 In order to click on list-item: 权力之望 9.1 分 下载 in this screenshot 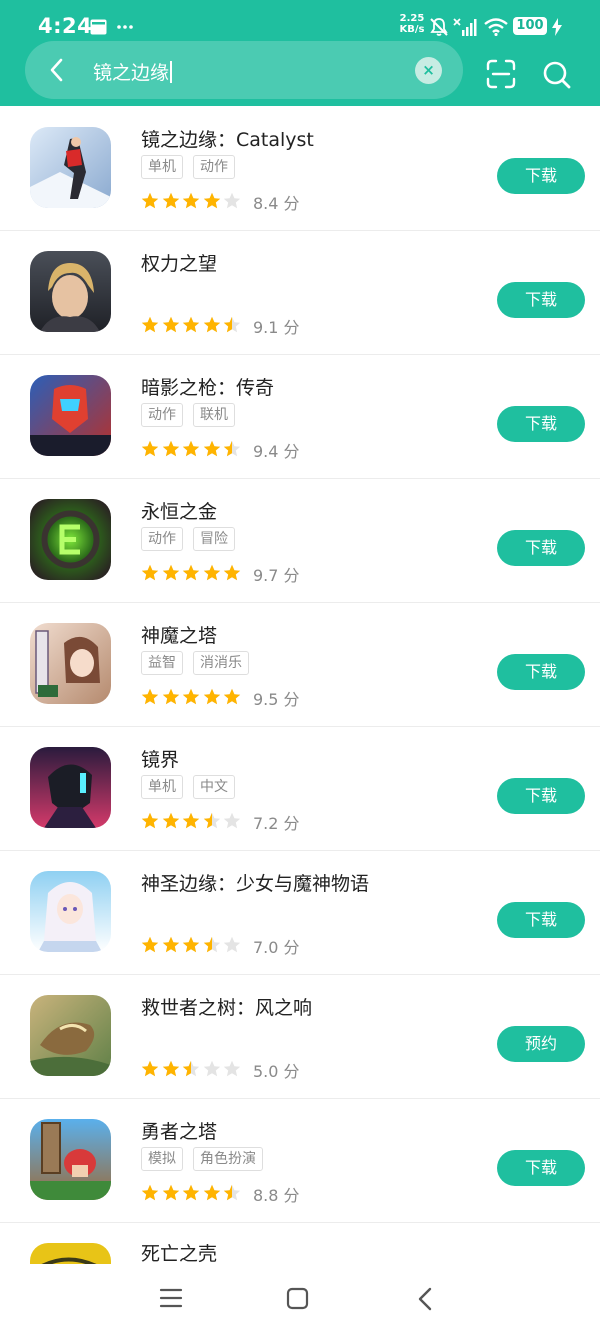, I will do `click(300, 292)`.